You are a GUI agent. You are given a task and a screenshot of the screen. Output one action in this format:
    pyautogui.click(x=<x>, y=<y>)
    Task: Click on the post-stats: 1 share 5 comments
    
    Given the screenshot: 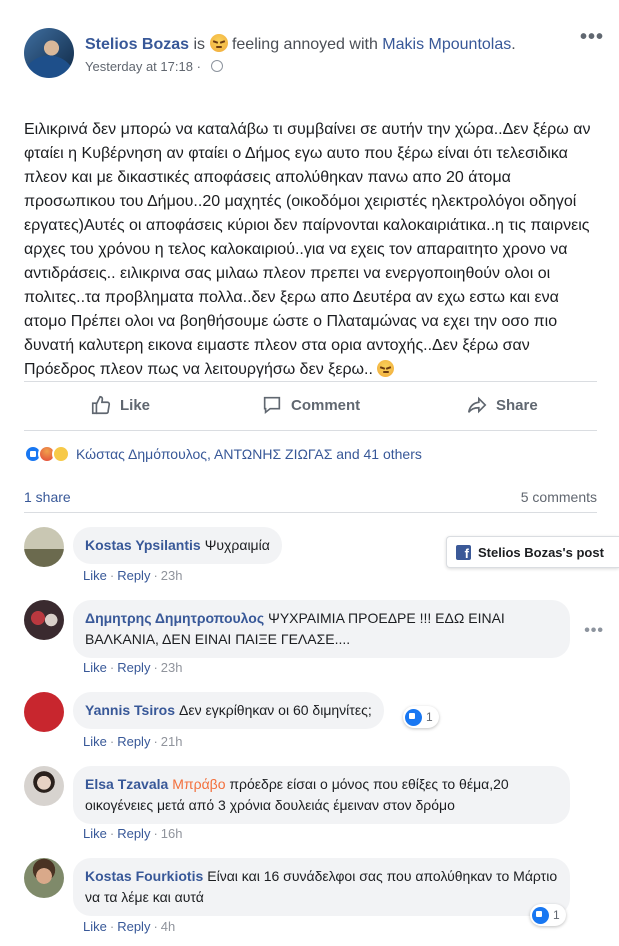 What is the action you would take?
    pyautogui.click(x=310, y=501)
    